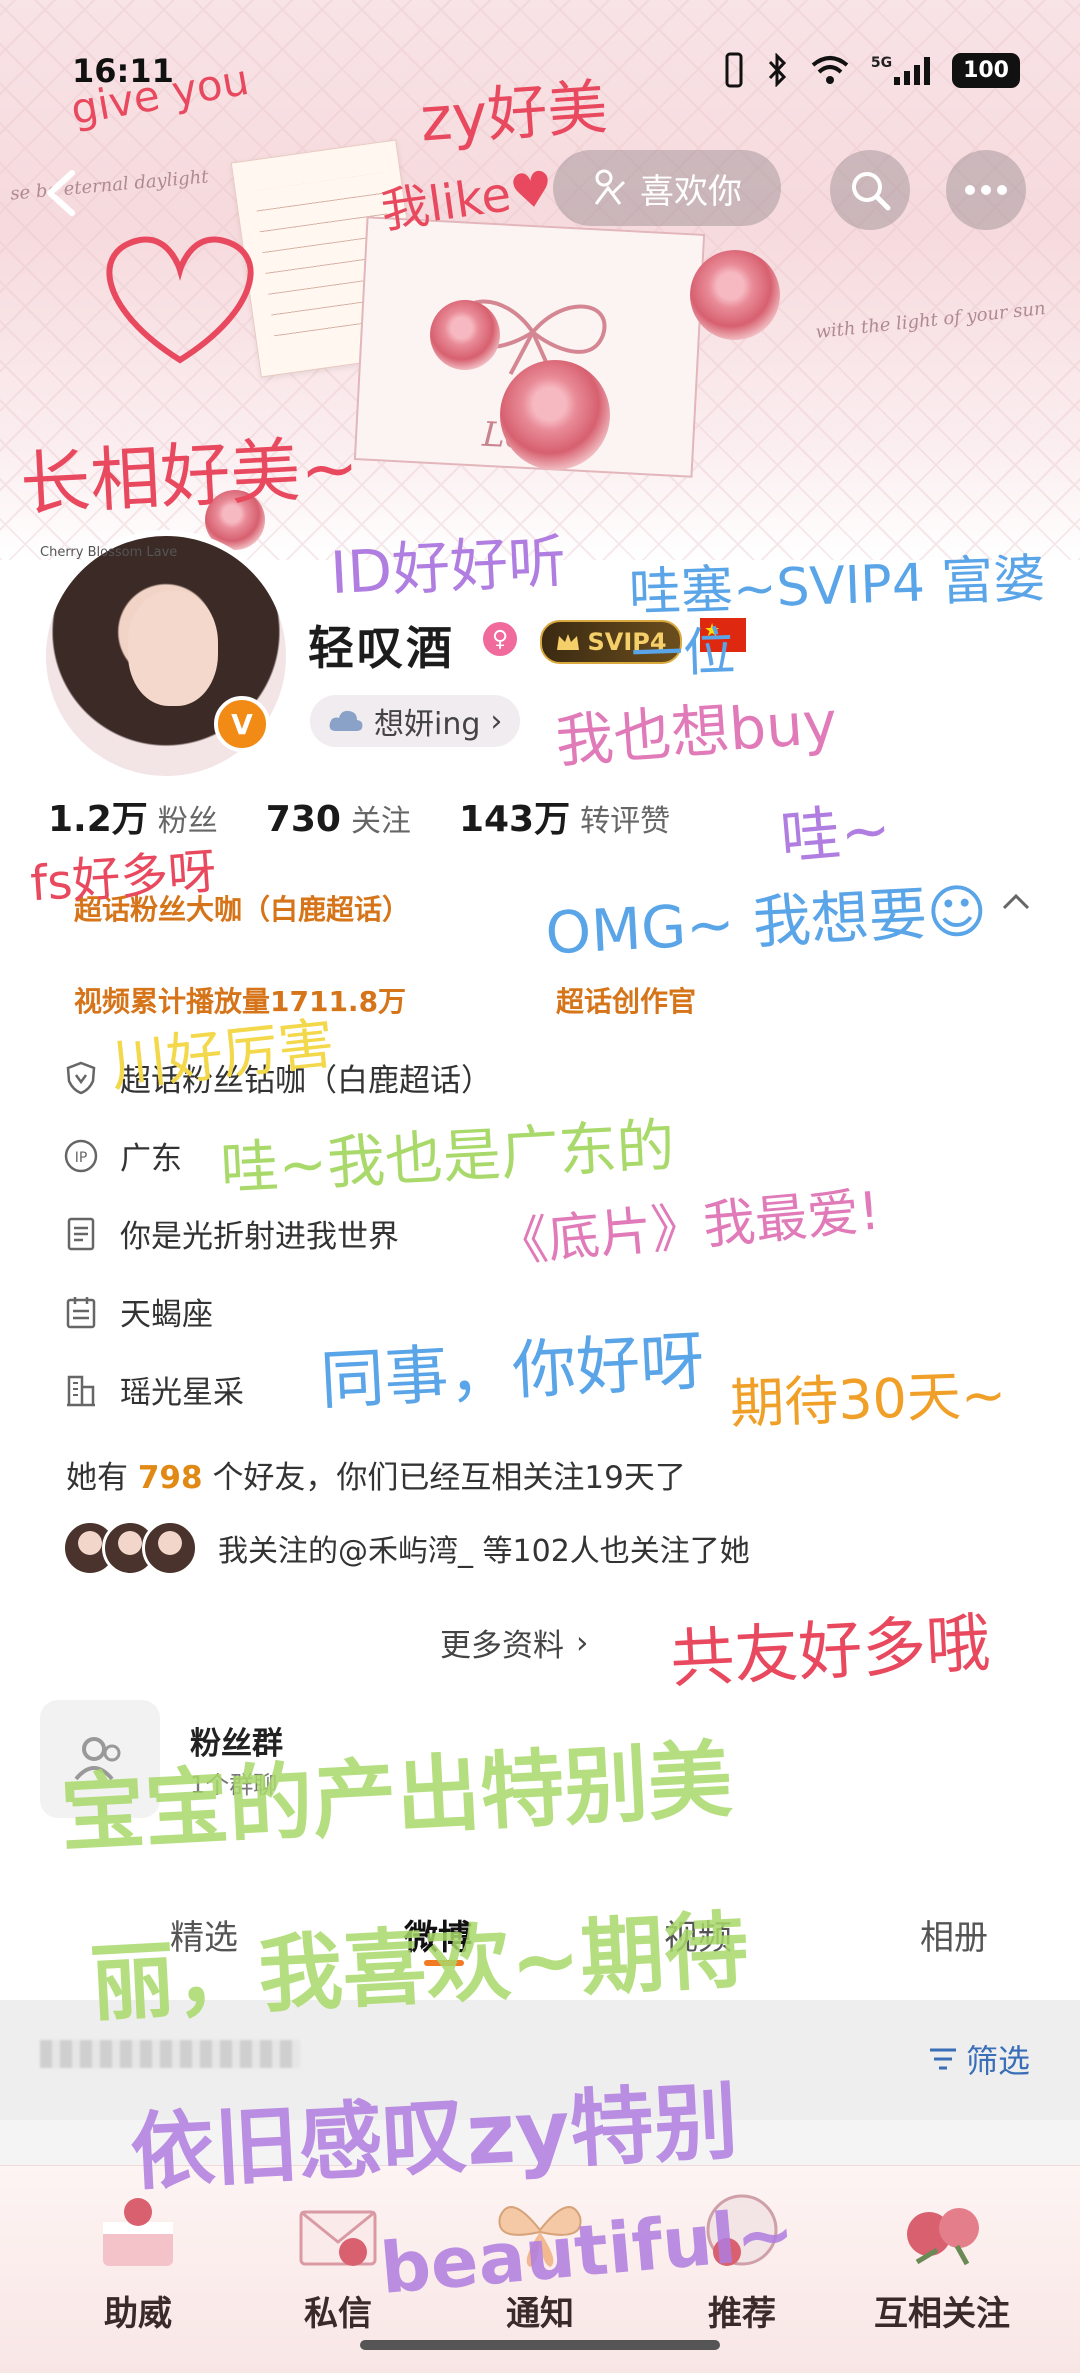  I want to click on info-row: 天蝎座, so click(138, 1311).